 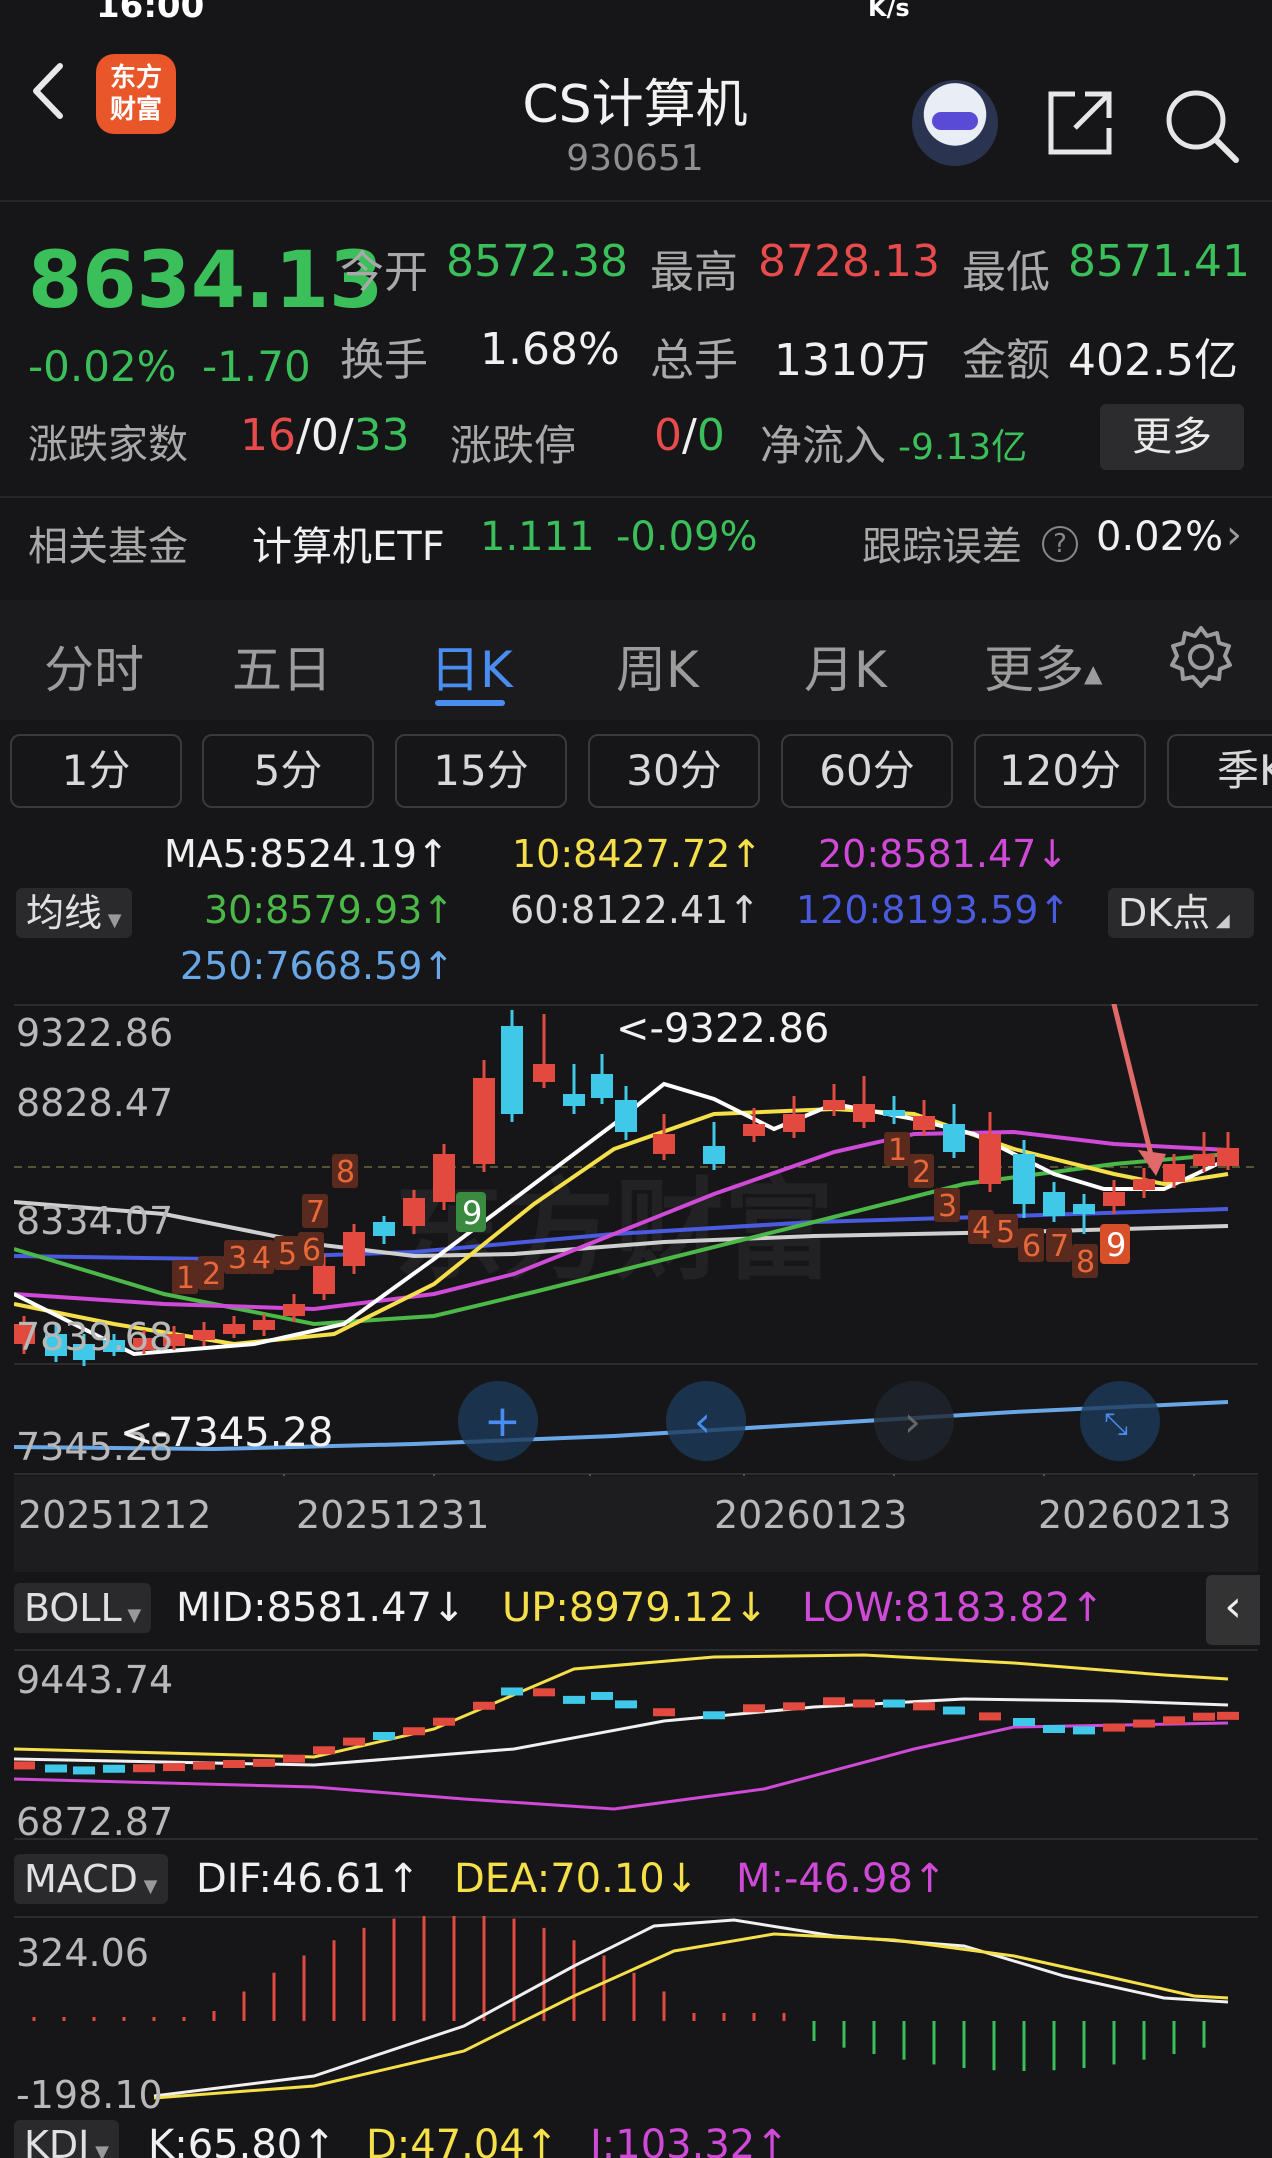 I want to click on boll-y-bottom: 6872.87, so click(x=94, y=1820).